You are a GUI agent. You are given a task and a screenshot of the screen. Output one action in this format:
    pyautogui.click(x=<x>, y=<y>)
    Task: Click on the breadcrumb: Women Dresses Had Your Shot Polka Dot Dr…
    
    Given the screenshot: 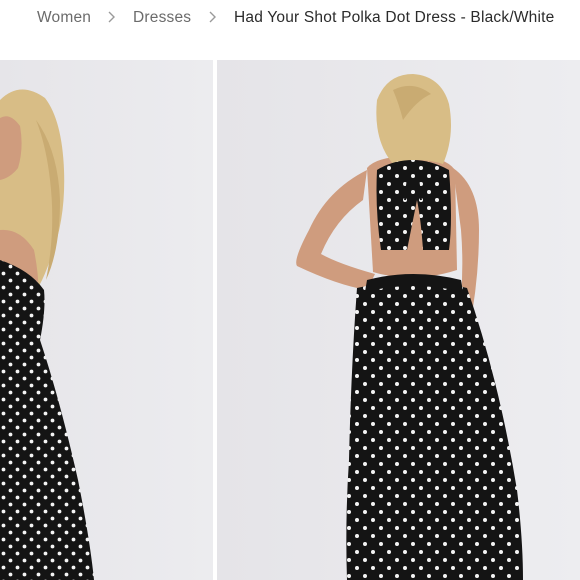 What is the action you would take?
    pyautogui.click(x=290, y=18)
    